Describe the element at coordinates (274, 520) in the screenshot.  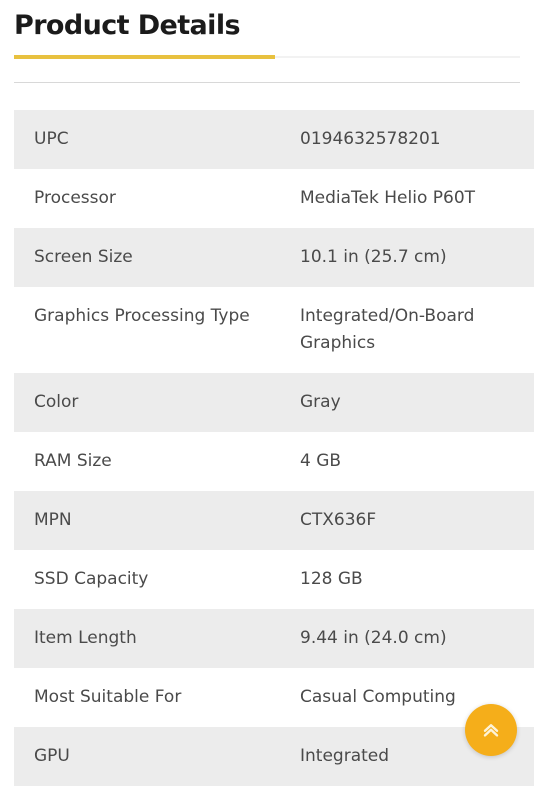
I see `table-row: MPN CTX636F` at that location.